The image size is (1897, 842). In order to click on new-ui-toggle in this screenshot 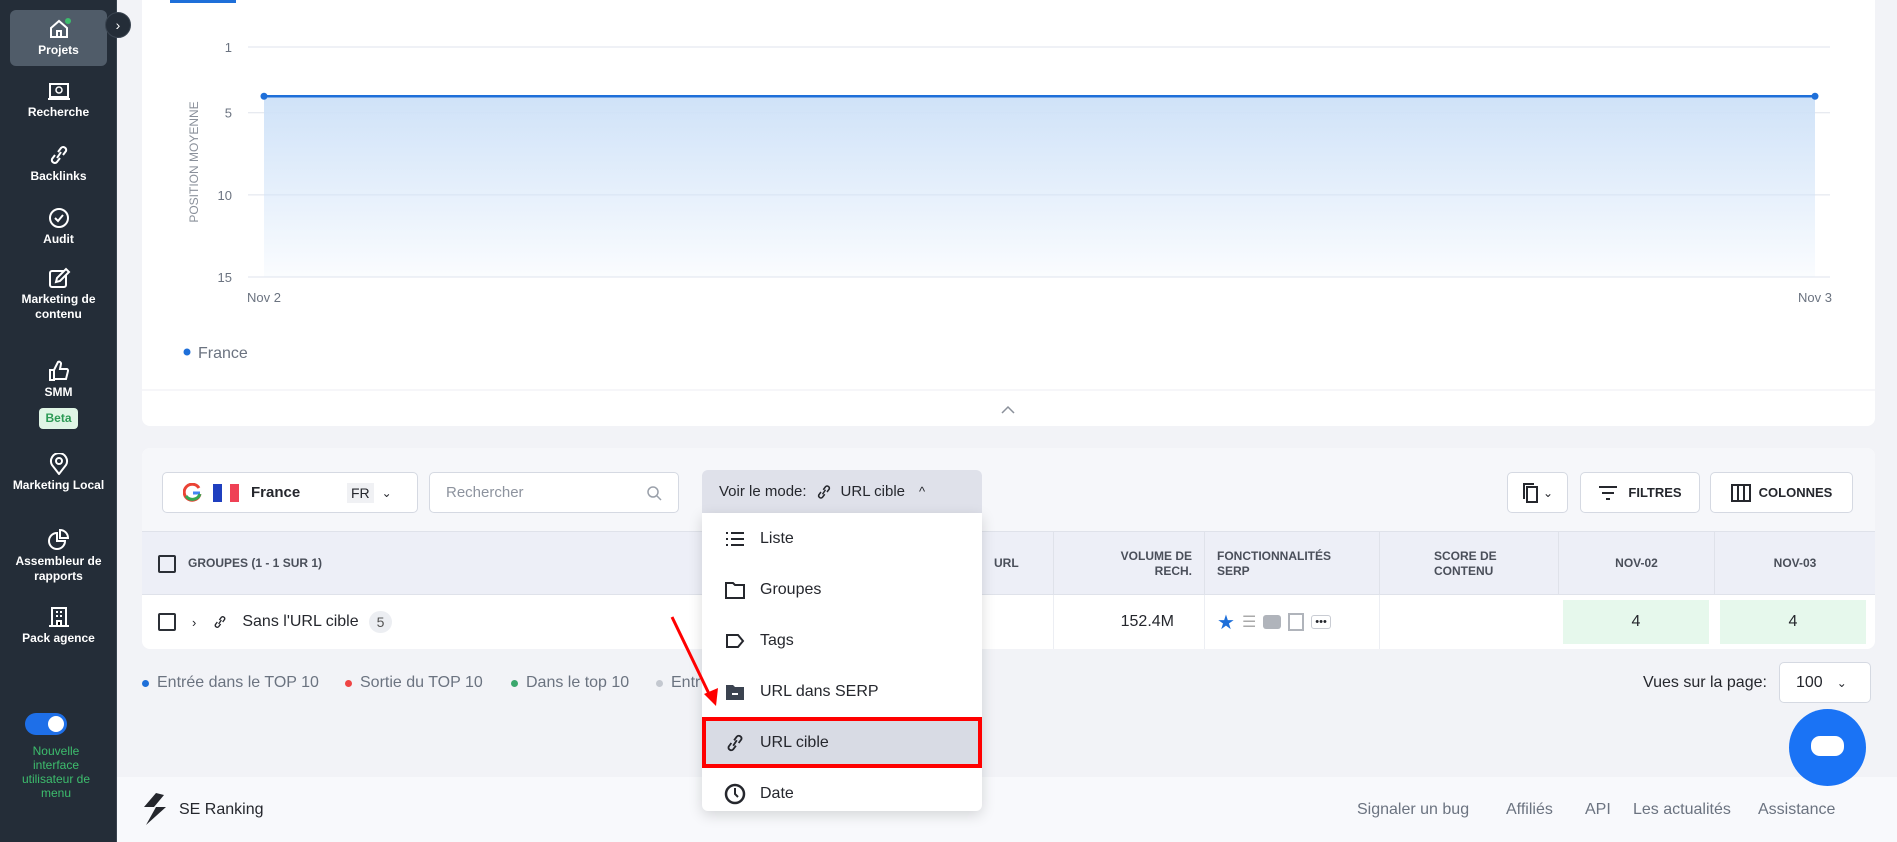, I will do `click(46, 724)`.